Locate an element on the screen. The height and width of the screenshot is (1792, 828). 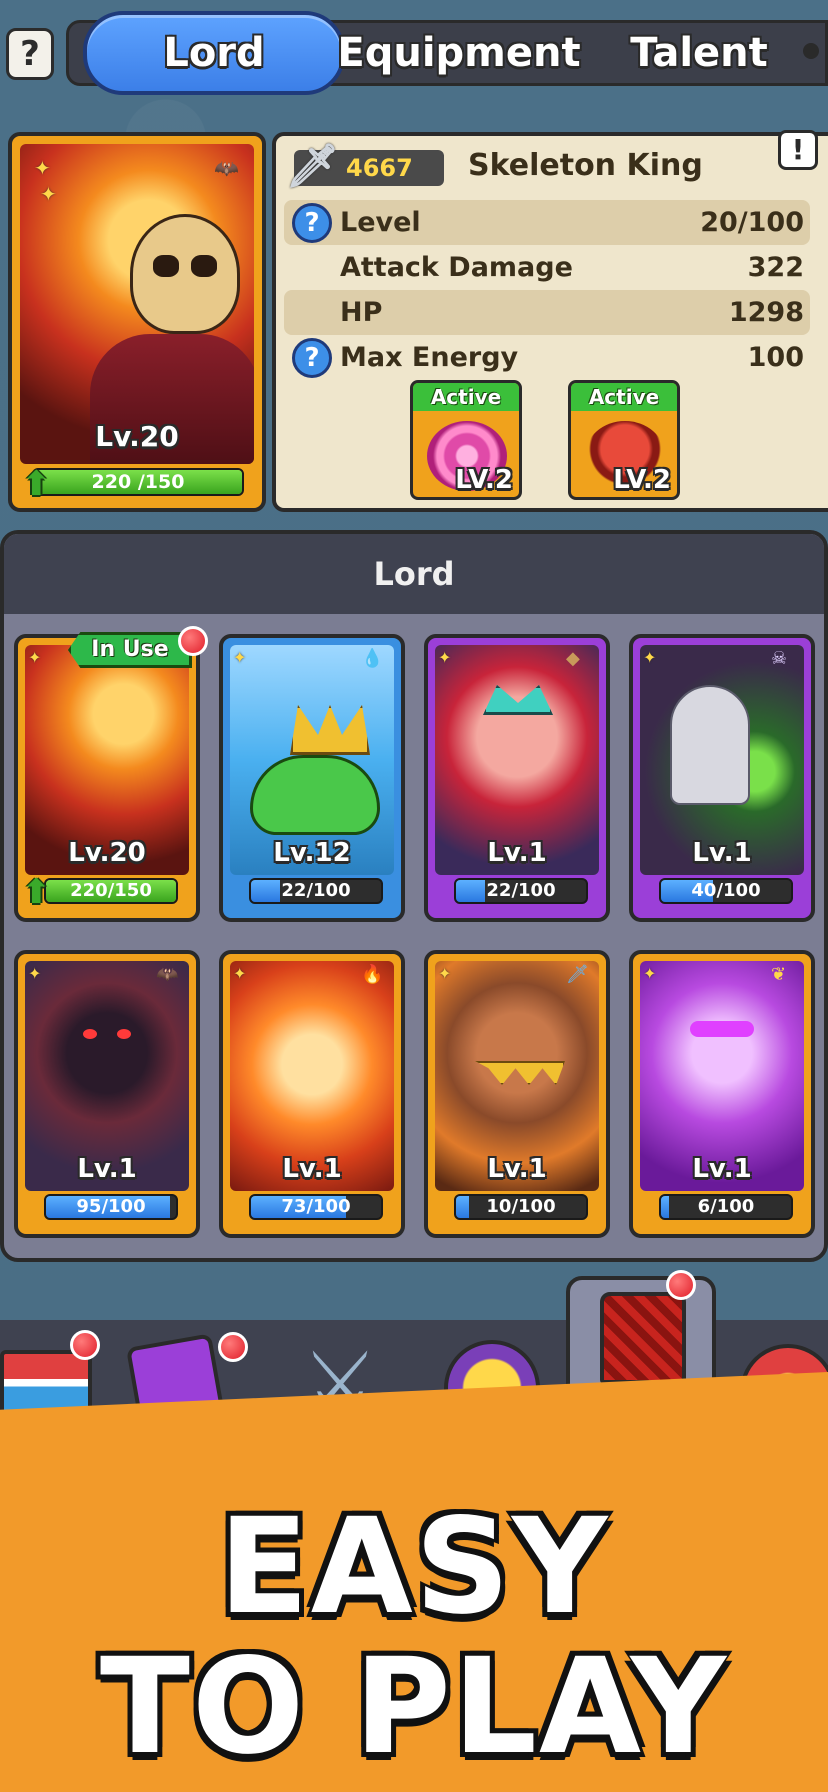
tab-lord: Lord is located at coordinates (214, 53).